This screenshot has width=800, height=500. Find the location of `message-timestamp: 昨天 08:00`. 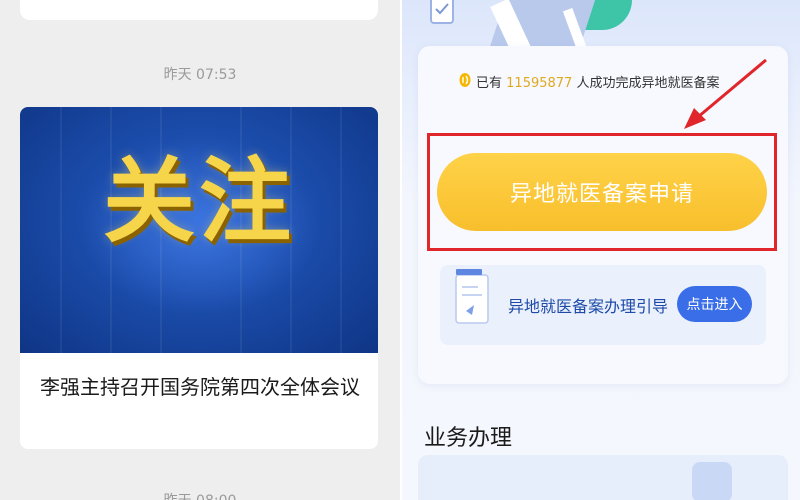

message-timestamp: 昨天 08:00 is located at coordinates (200, 495).